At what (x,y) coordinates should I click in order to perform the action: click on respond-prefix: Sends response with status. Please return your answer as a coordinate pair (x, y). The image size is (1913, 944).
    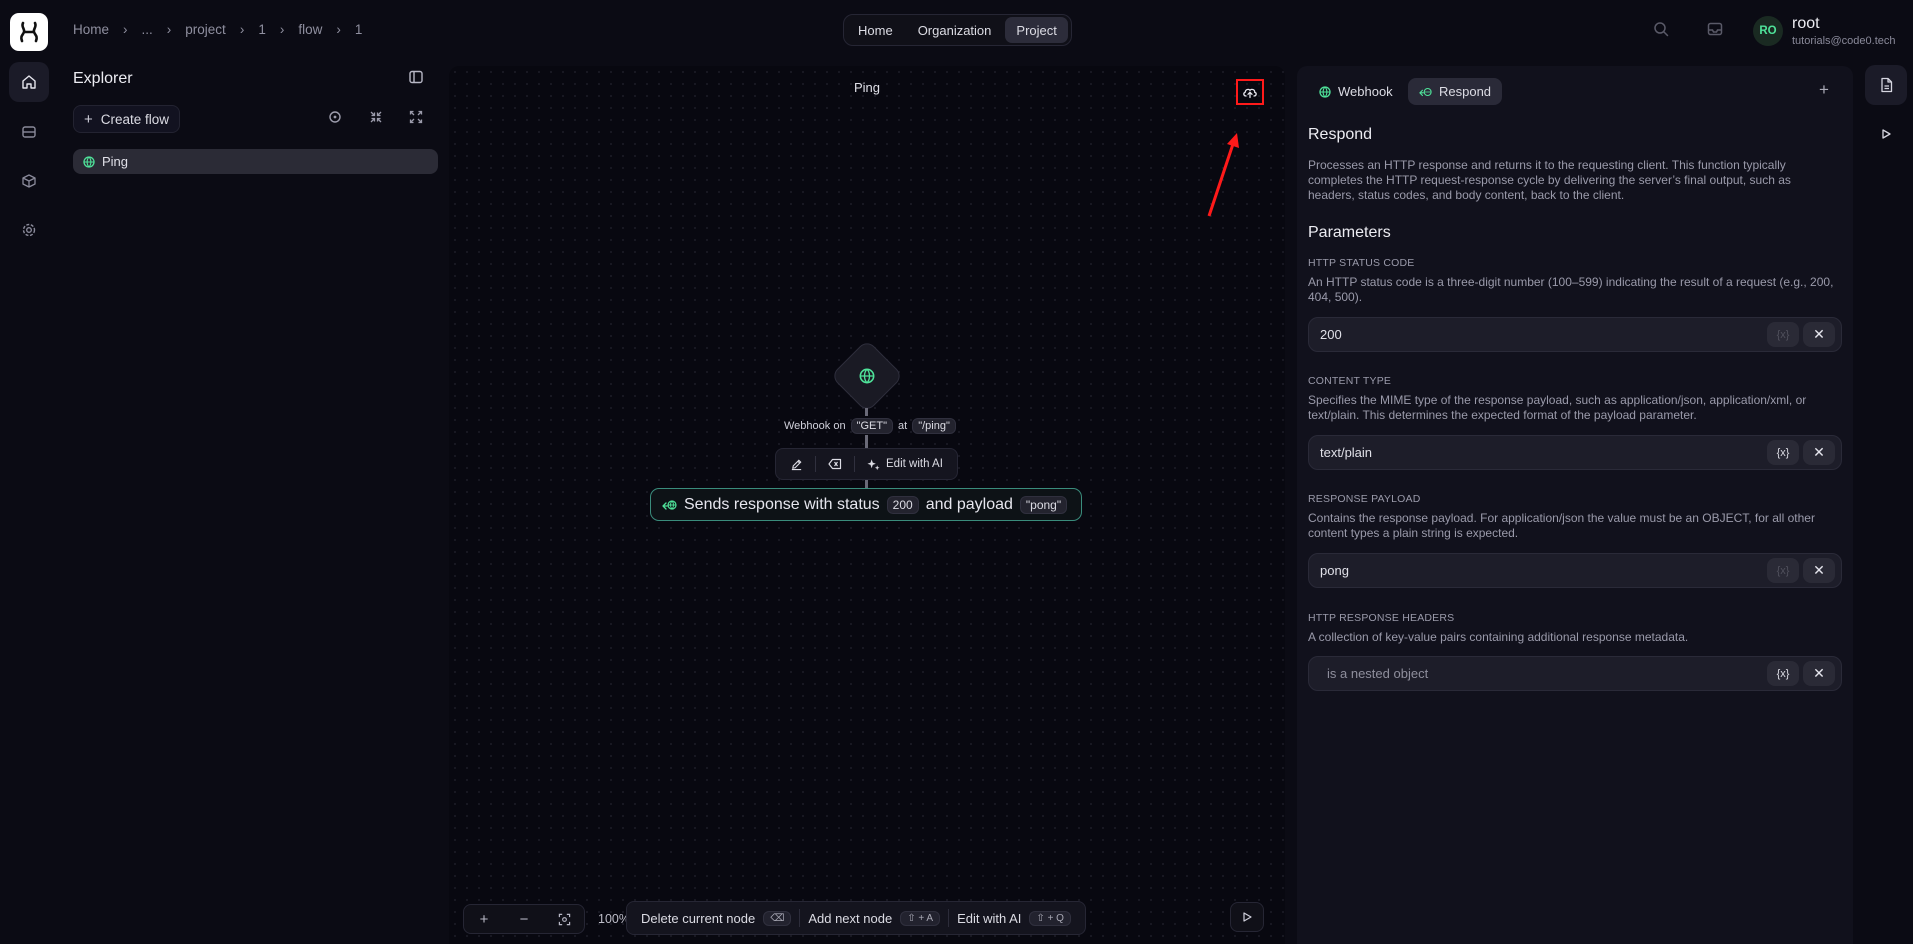
    Looking at the image, I should click on (782, 504).